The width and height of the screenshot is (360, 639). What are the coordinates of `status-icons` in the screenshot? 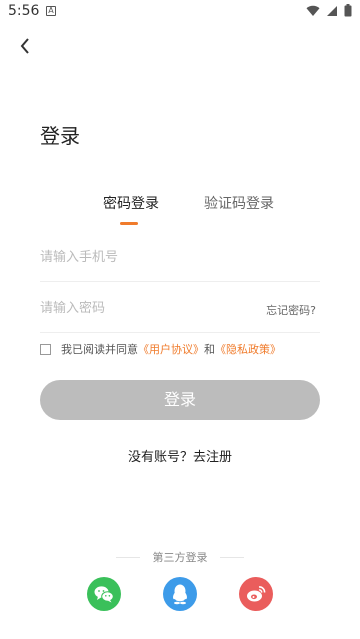 It's located at (329, 10).